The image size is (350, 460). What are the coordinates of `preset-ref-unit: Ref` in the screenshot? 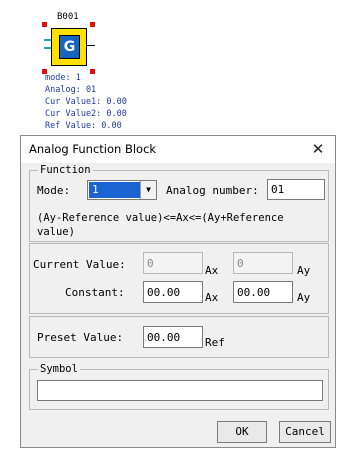 It's located at (215, 342).